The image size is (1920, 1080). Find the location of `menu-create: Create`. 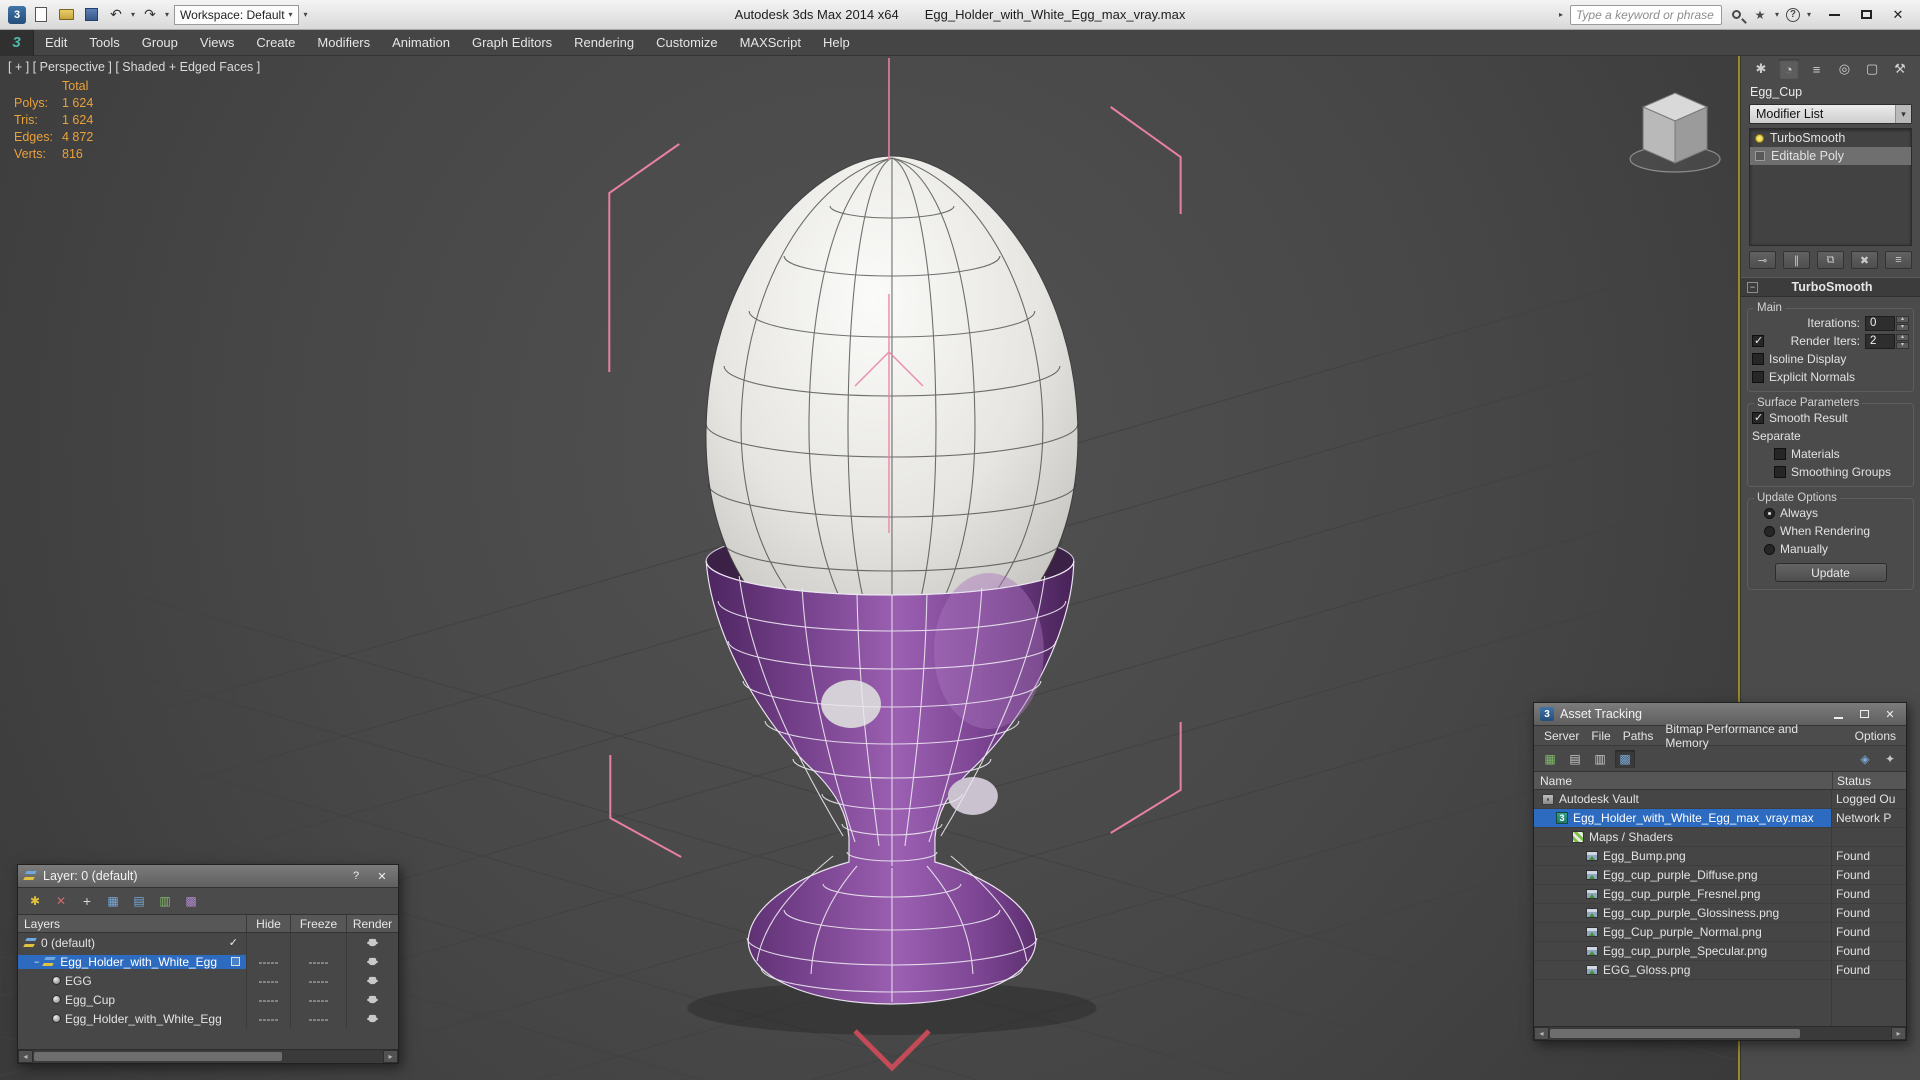

menu-create: Create is located at coordinates (275, 43).